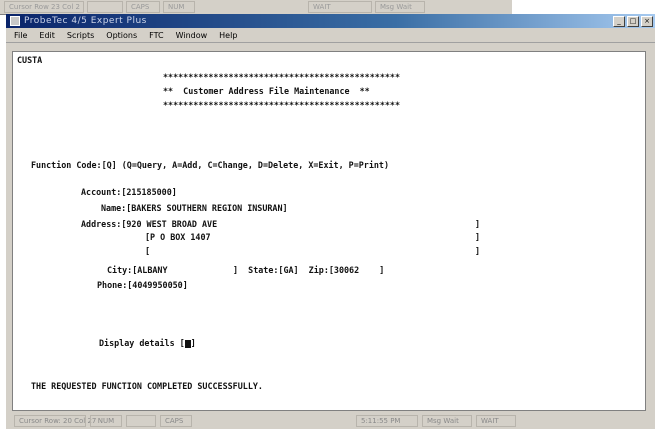 Image resolution: width=655 pixels, height=429 pixels. Describe the element at coordinates (47, 35) in the screenshot. I see `menu-edit: Edit` at that location.